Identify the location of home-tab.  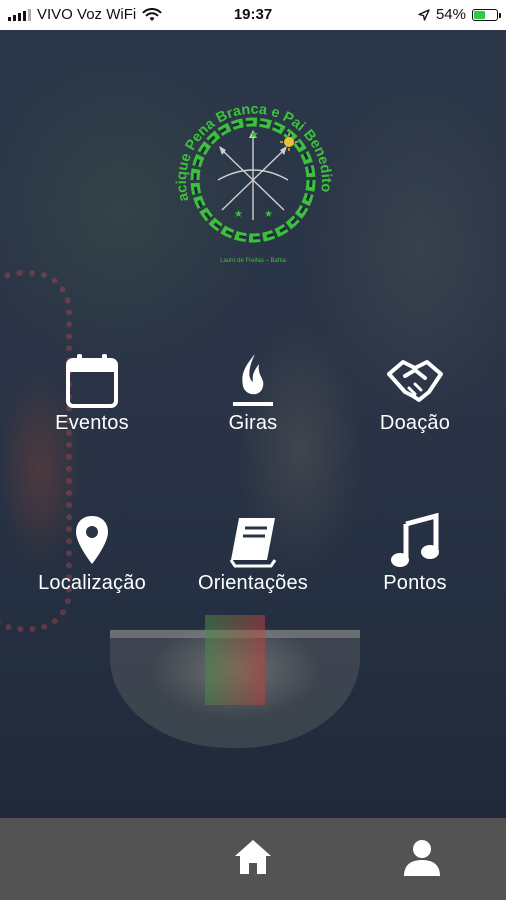
(253, 858).